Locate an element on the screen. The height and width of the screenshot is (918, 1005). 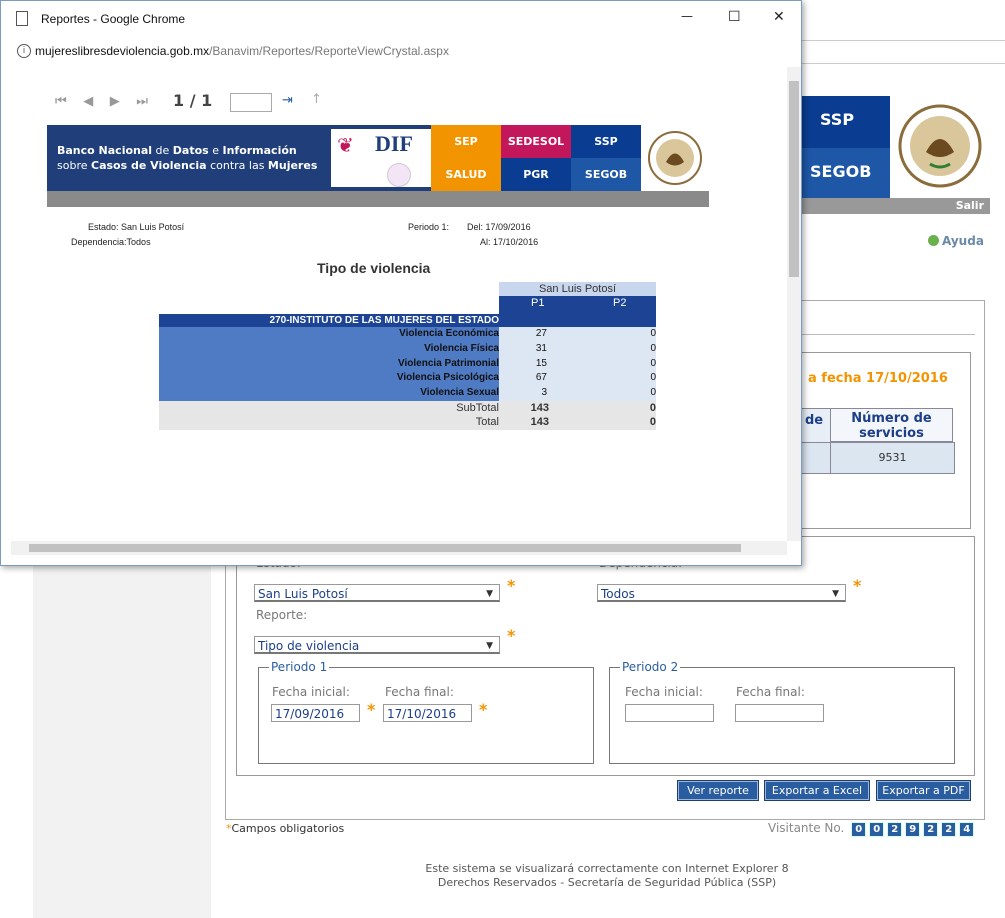
estado-select: San Luis Potosí ▼ is located at coordinates (377, 593).